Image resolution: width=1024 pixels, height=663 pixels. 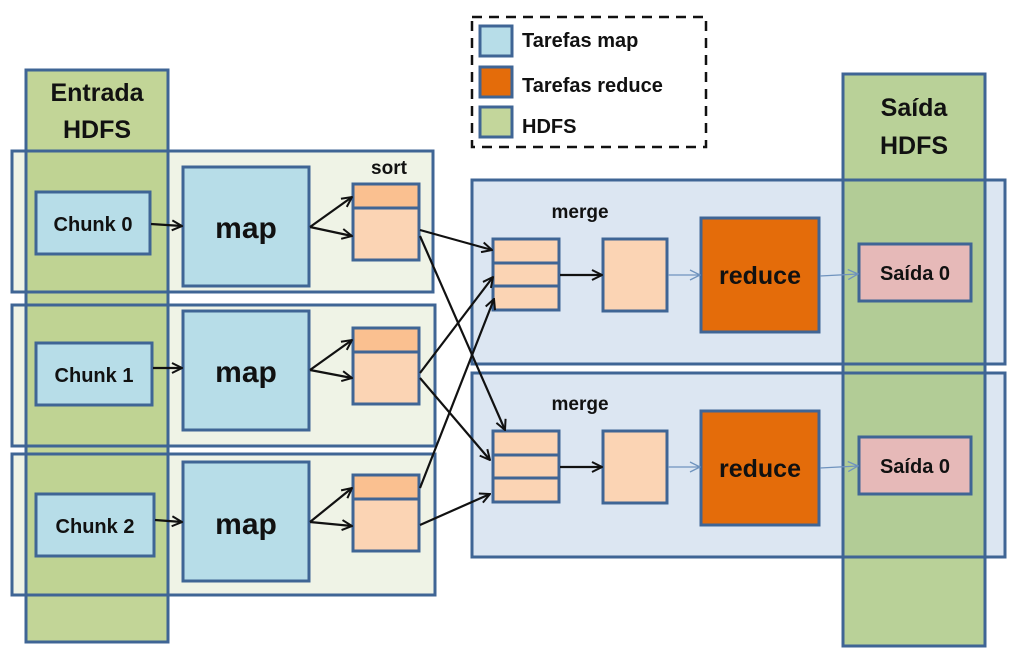 I want to click on legend-label-map: Tarefas map, so click(x=580, y=41).